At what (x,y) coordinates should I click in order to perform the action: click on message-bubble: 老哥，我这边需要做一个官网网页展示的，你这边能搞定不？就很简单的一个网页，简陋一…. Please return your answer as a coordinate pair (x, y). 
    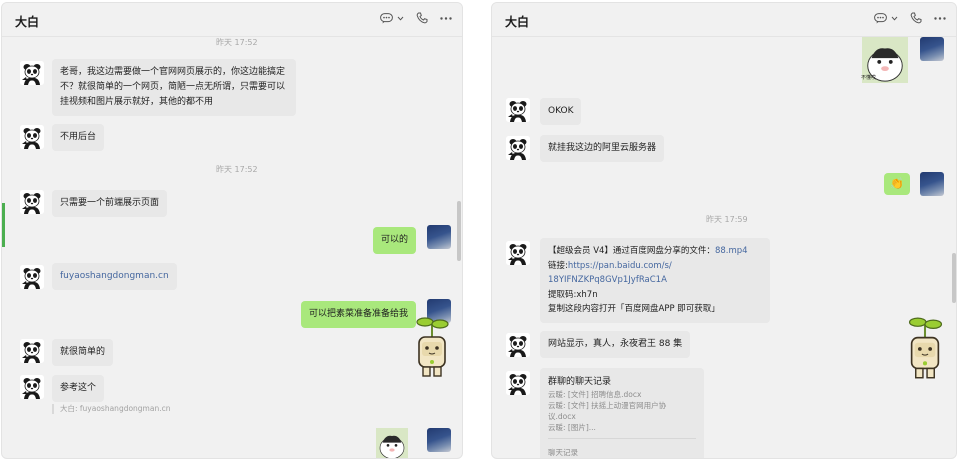
    Looking at the image, I should click on (174, 87).